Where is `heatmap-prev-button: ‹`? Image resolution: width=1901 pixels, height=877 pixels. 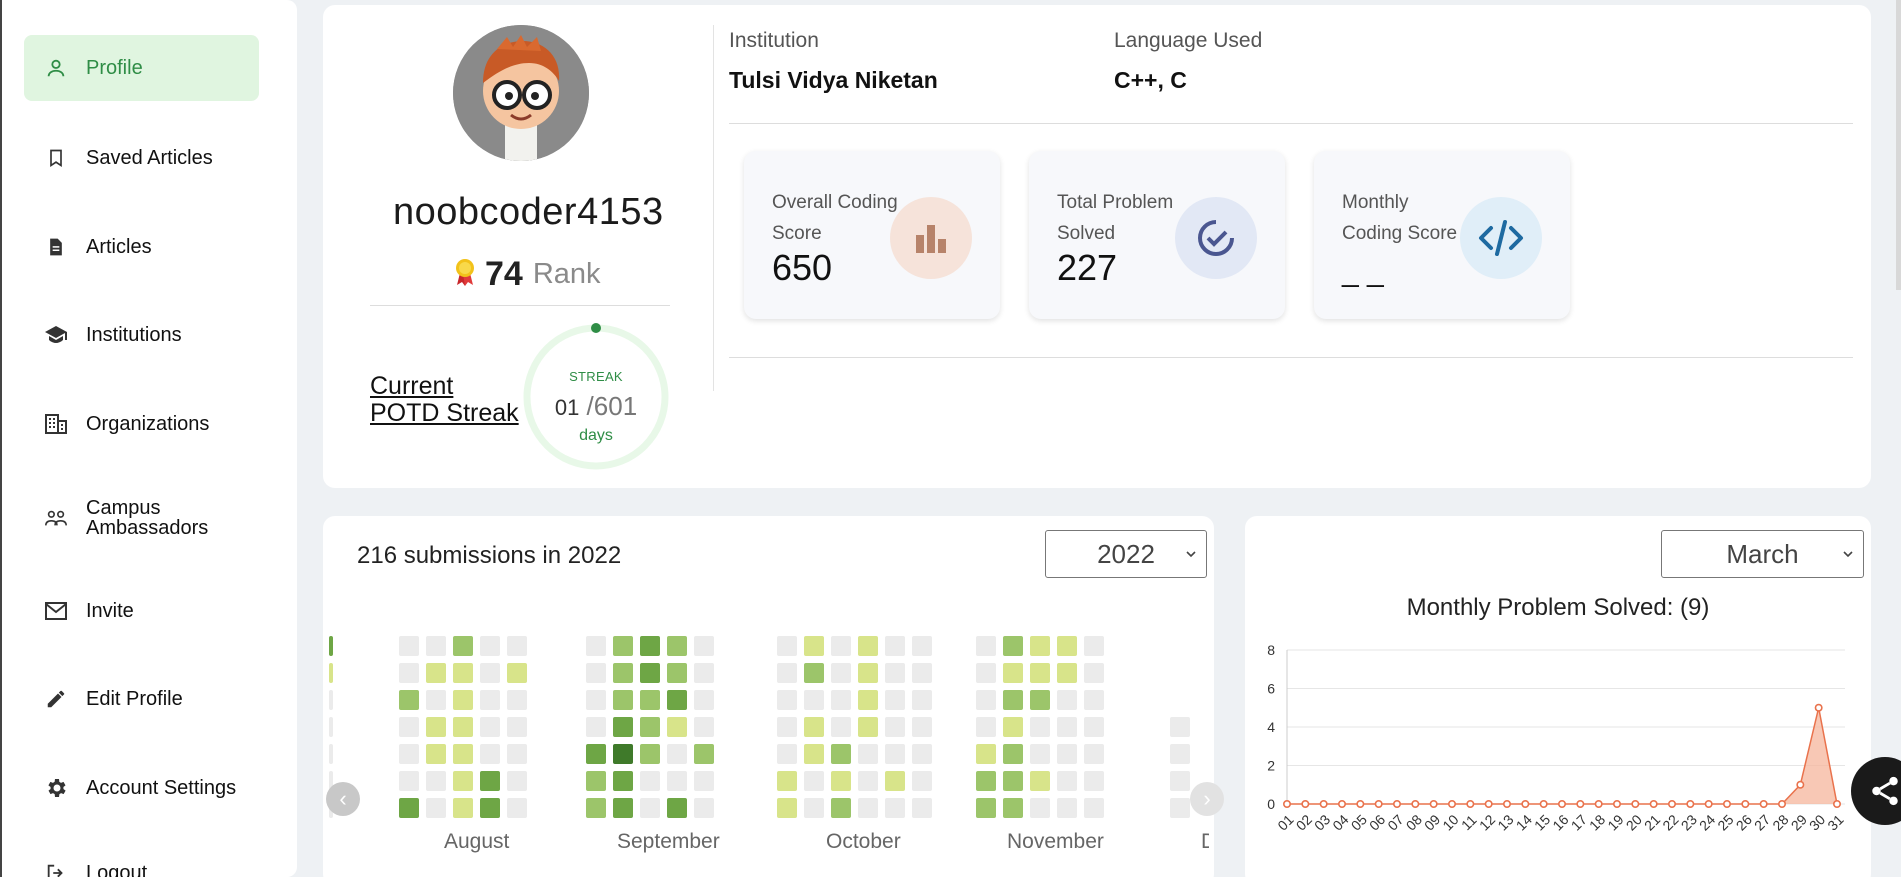 heatmap-prev-button: ‹ is located at coordinates (343, 799).